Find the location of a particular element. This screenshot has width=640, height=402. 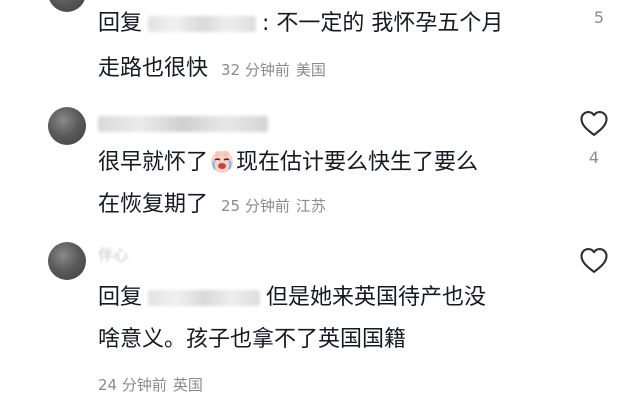

comment-meta: 32 分钟前 美国 is located at coordinates (273, 70).